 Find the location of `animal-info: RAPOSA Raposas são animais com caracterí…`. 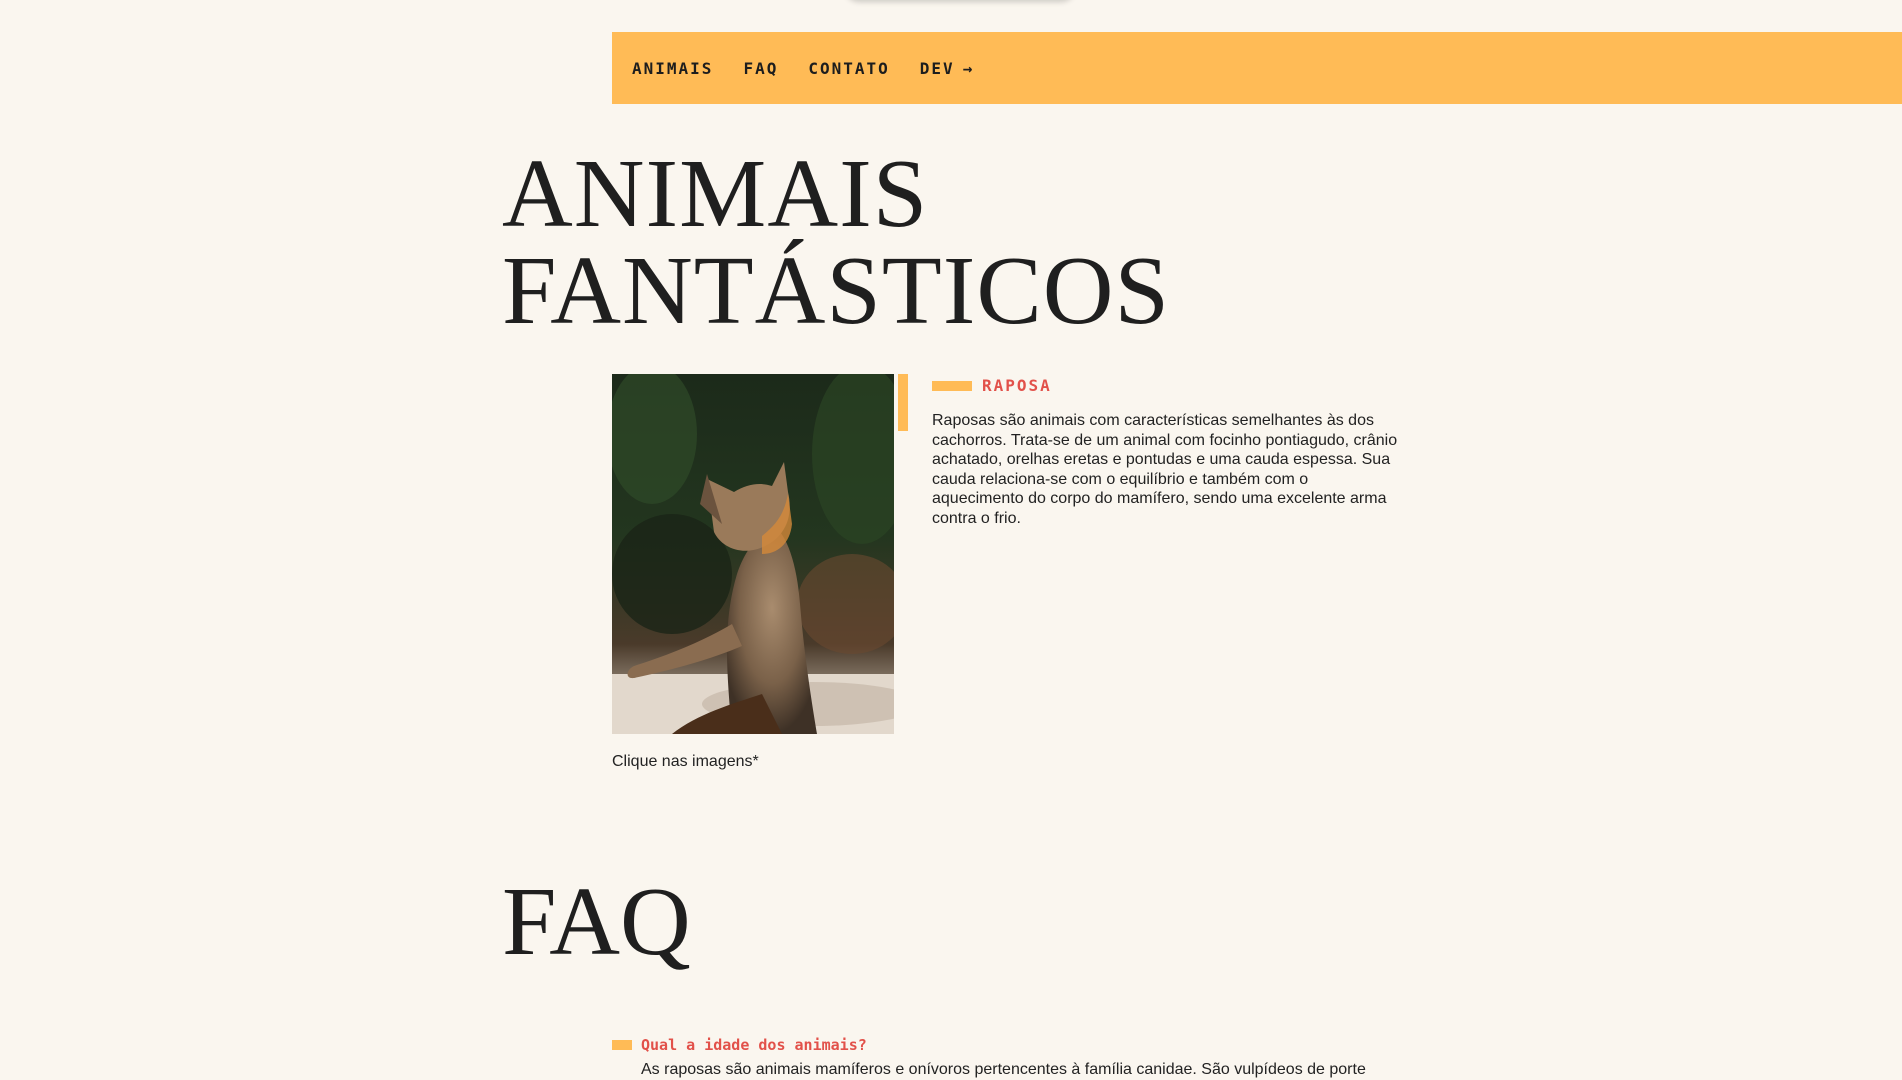

animal-info: RAPOSA Raposas são animais com caracterí… is located at coordinates (1167, 451).